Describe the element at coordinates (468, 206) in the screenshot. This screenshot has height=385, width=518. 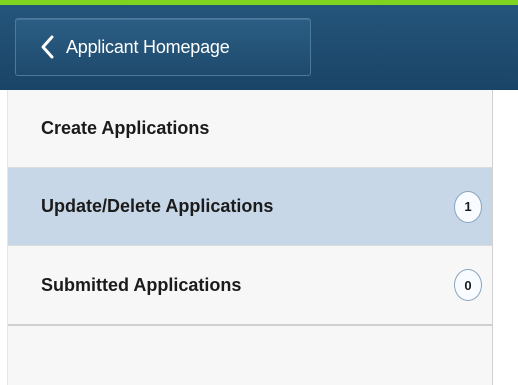
I see `count-badge: 1` at that location.